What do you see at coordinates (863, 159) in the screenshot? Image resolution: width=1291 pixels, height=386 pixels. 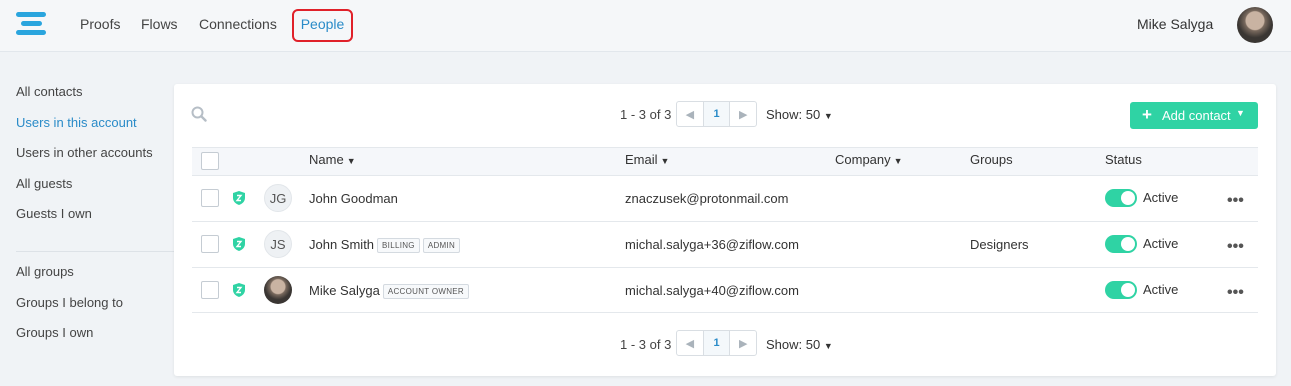 I see `column-company-label: Company` at bounding box center [863, 159].